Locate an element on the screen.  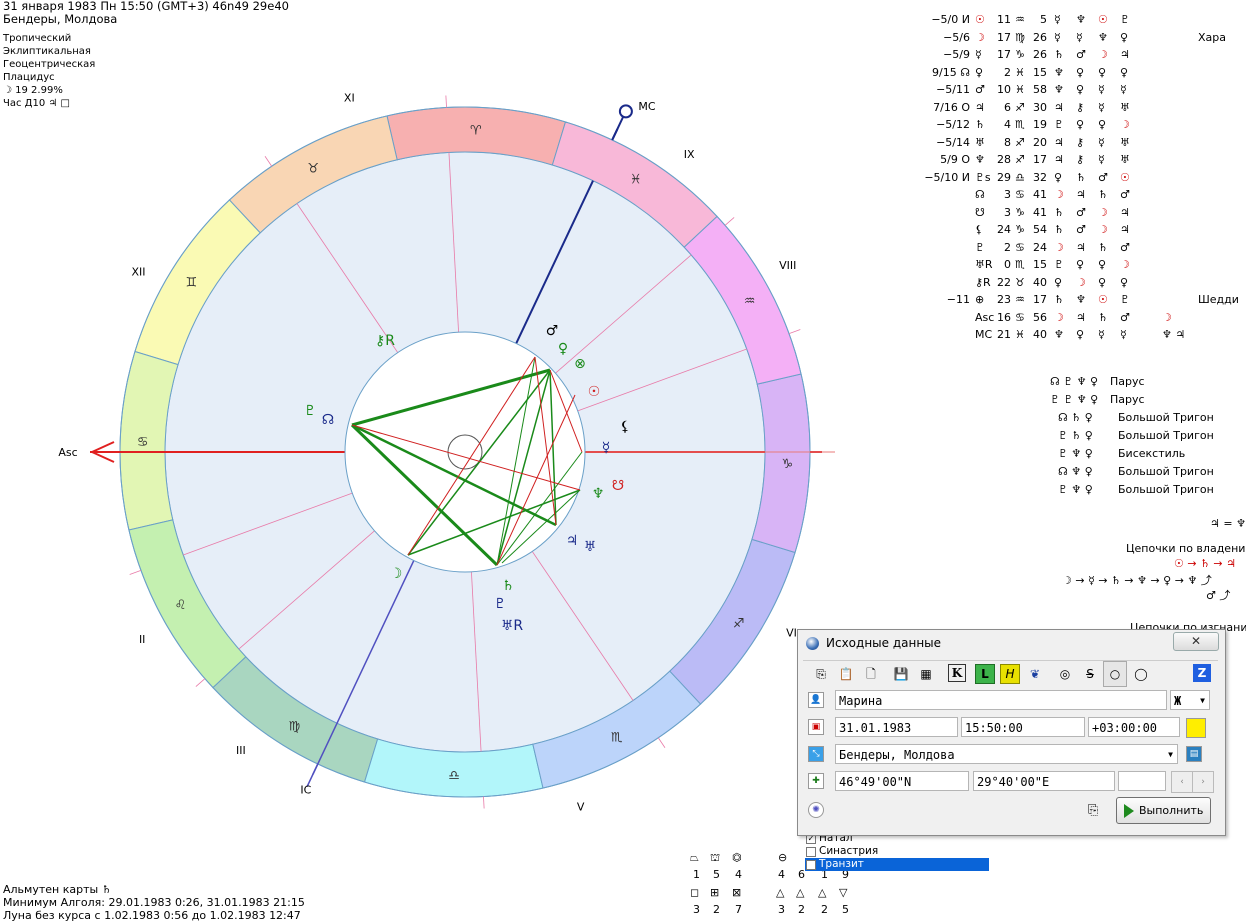
atlas-icon: ✺ is located at coordinates (816, 810).